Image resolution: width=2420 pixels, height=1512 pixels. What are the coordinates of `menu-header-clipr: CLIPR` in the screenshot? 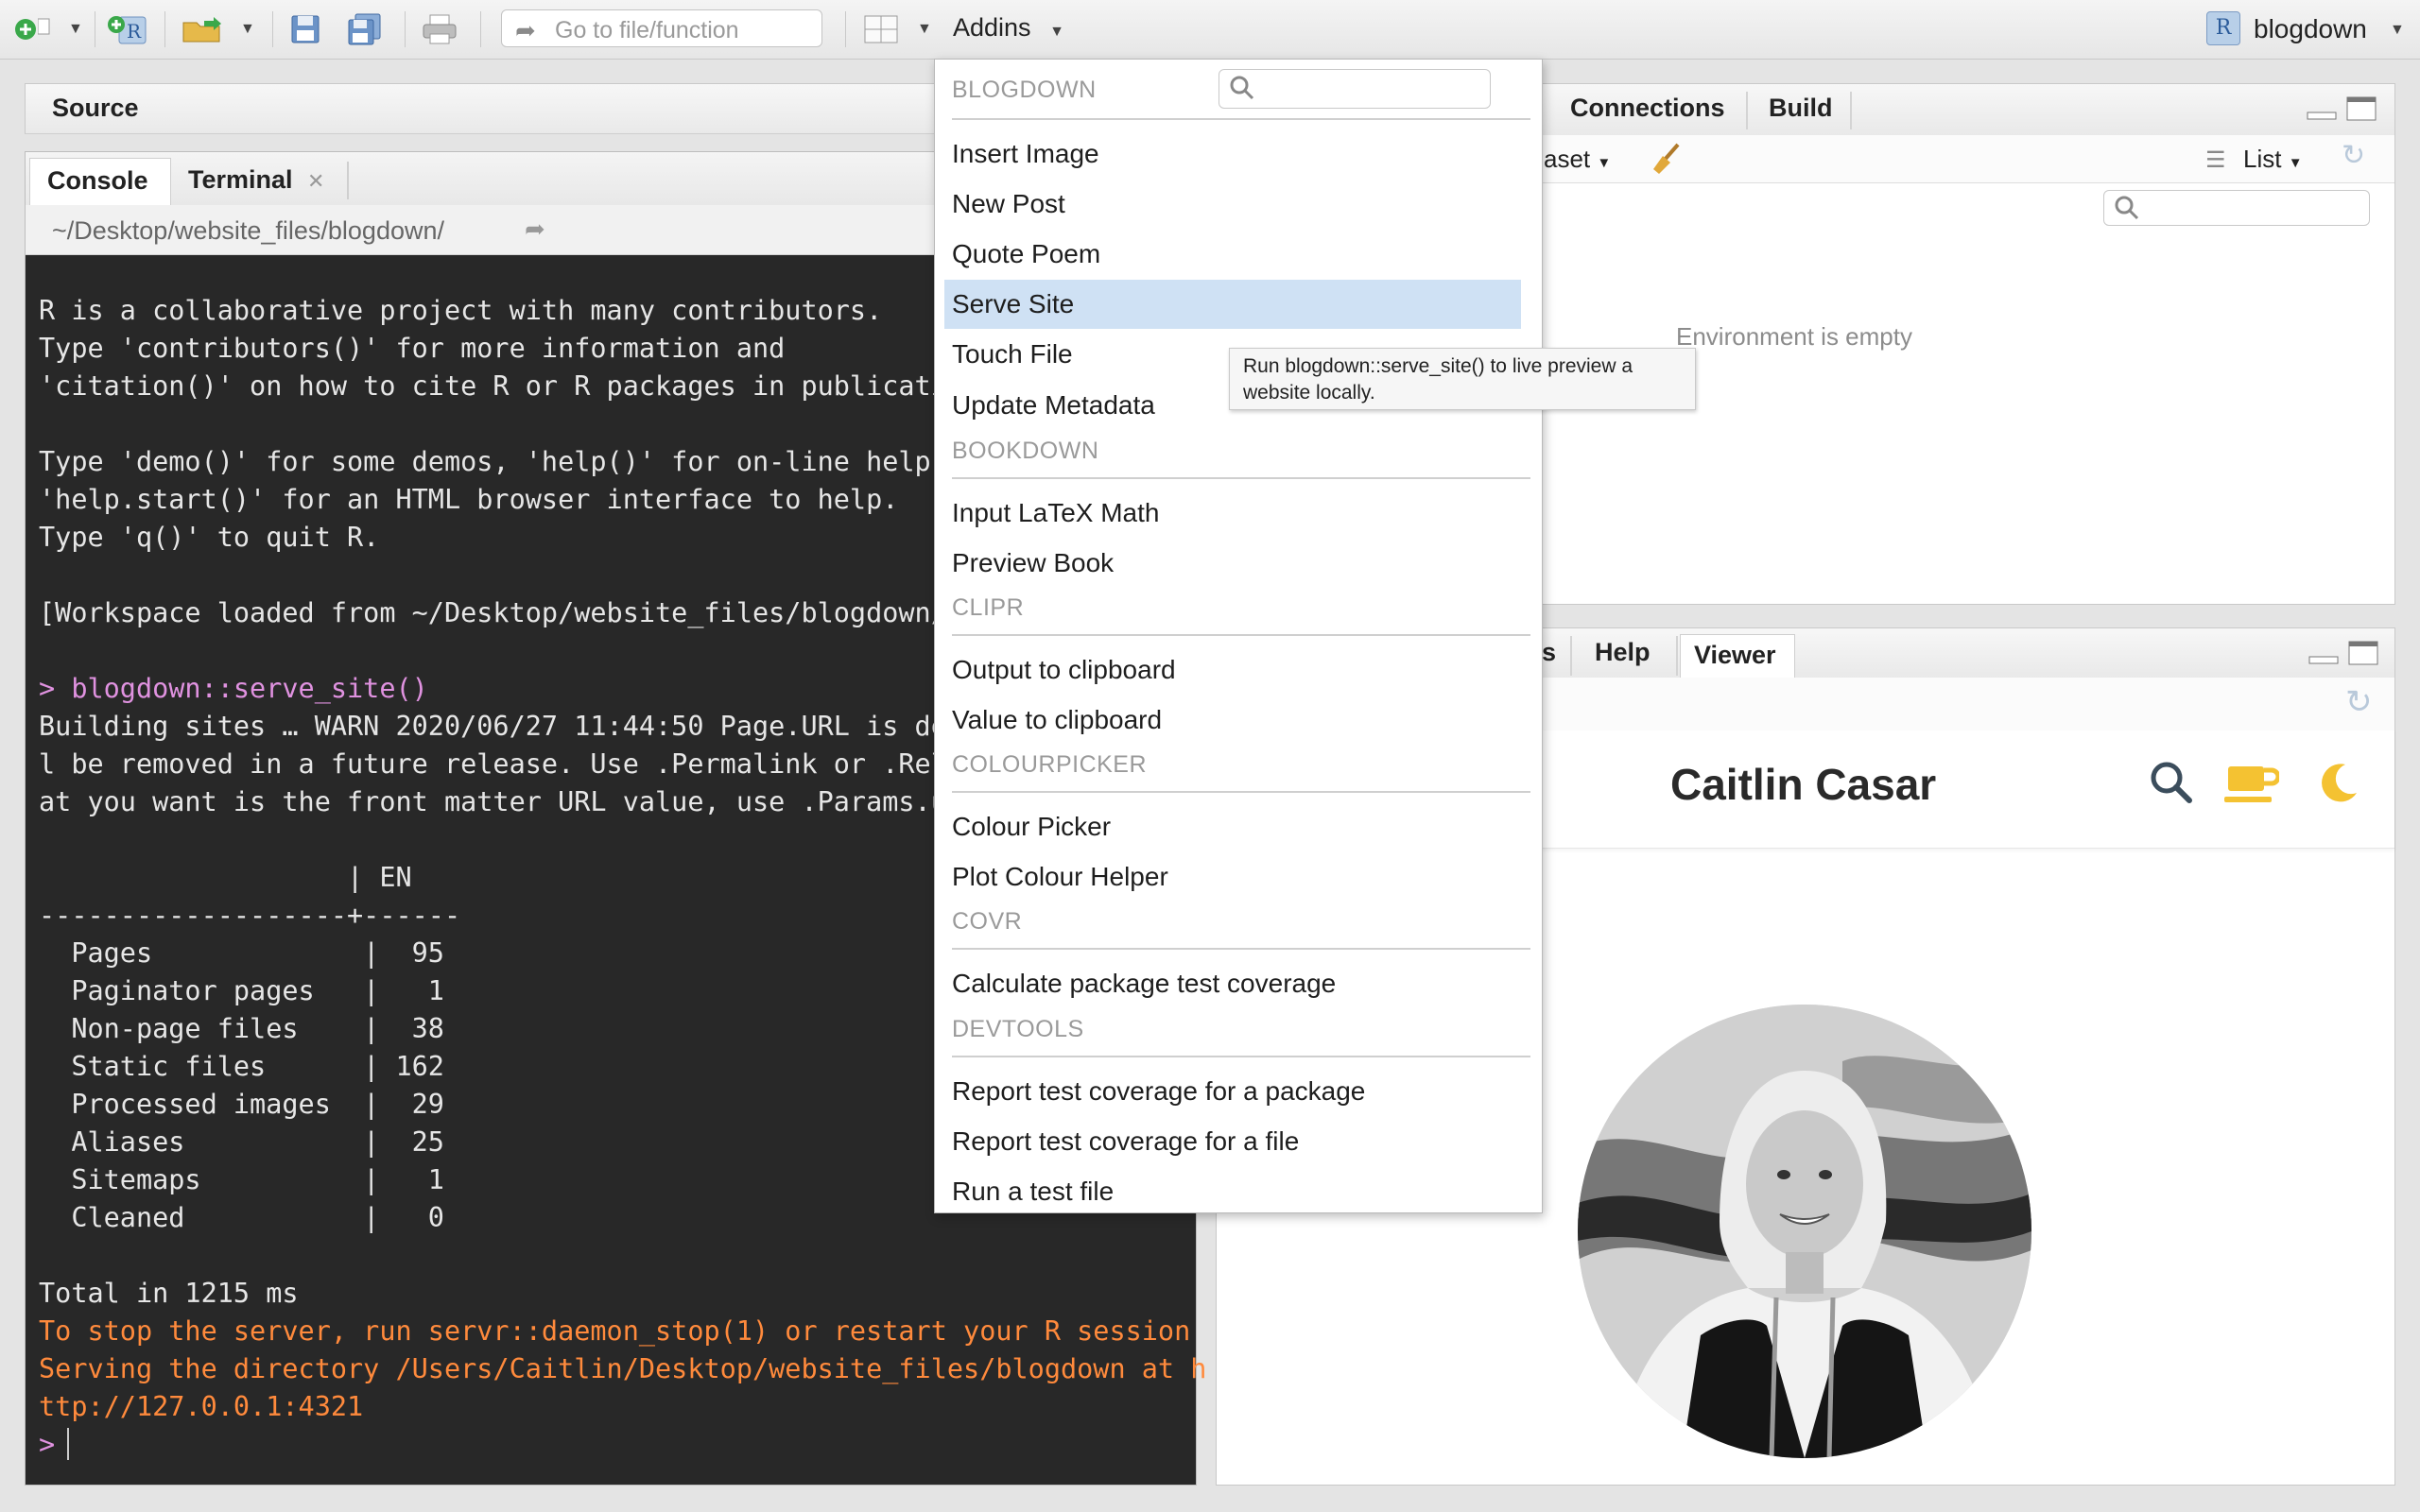 It's located at (989, 607).